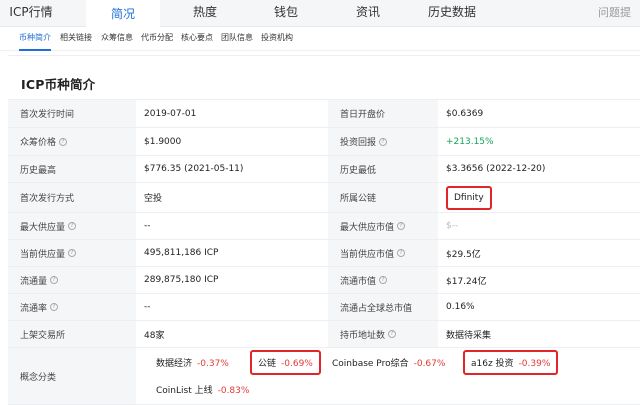 This screenshot has width=640, height=405. What do you see at coordinates (163, 141) in the screenshot?
I see `value-crowdfund-price: $1.9000` at bounding box center [163, 141].